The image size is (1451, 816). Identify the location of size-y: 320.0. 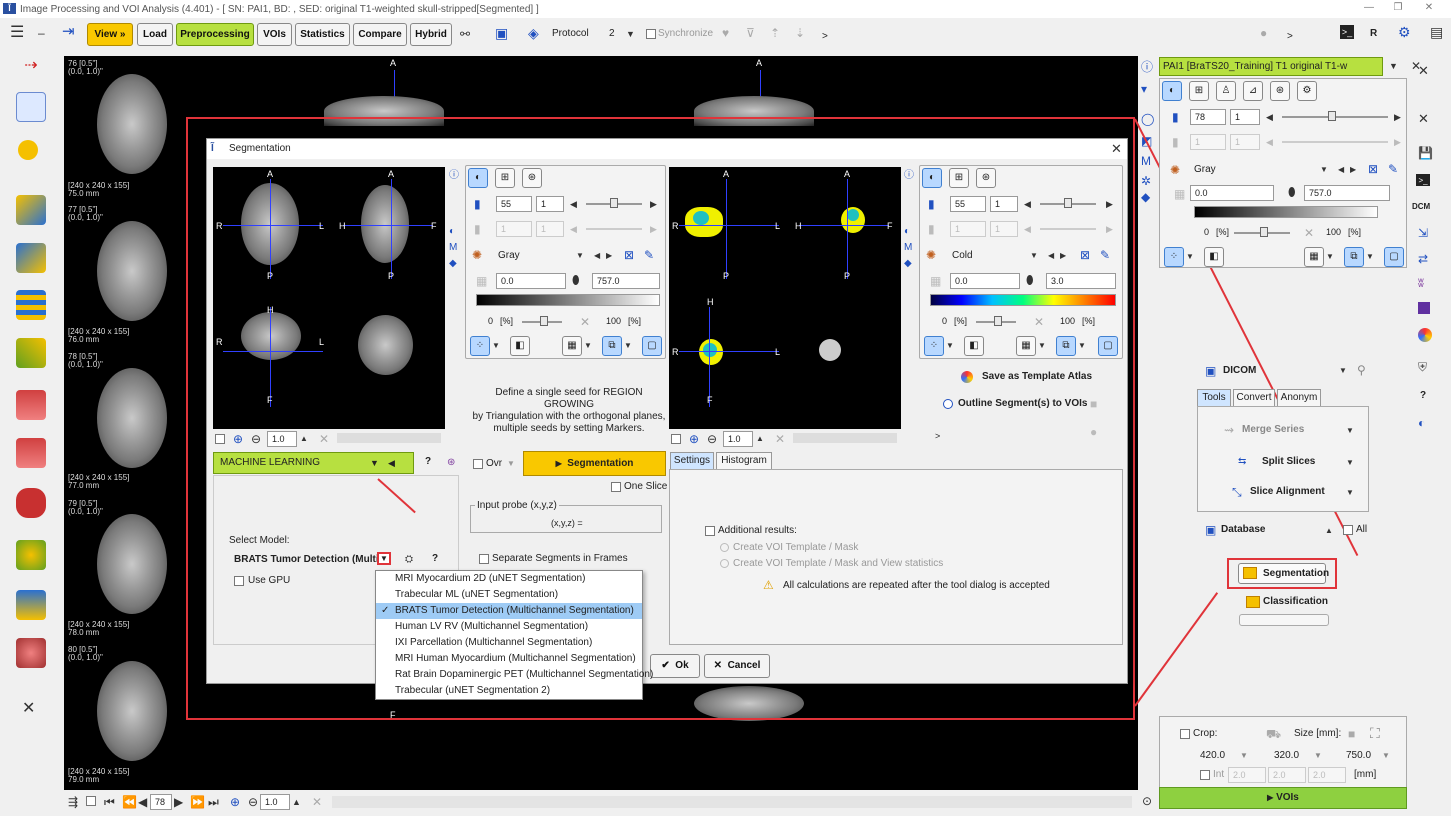
(1286, 755).